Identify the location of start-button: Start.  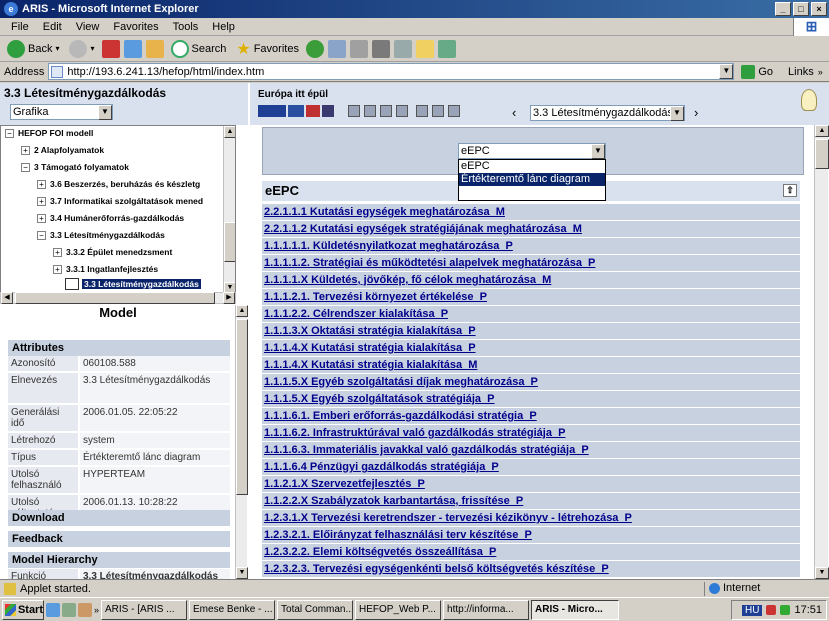
(23, 609).